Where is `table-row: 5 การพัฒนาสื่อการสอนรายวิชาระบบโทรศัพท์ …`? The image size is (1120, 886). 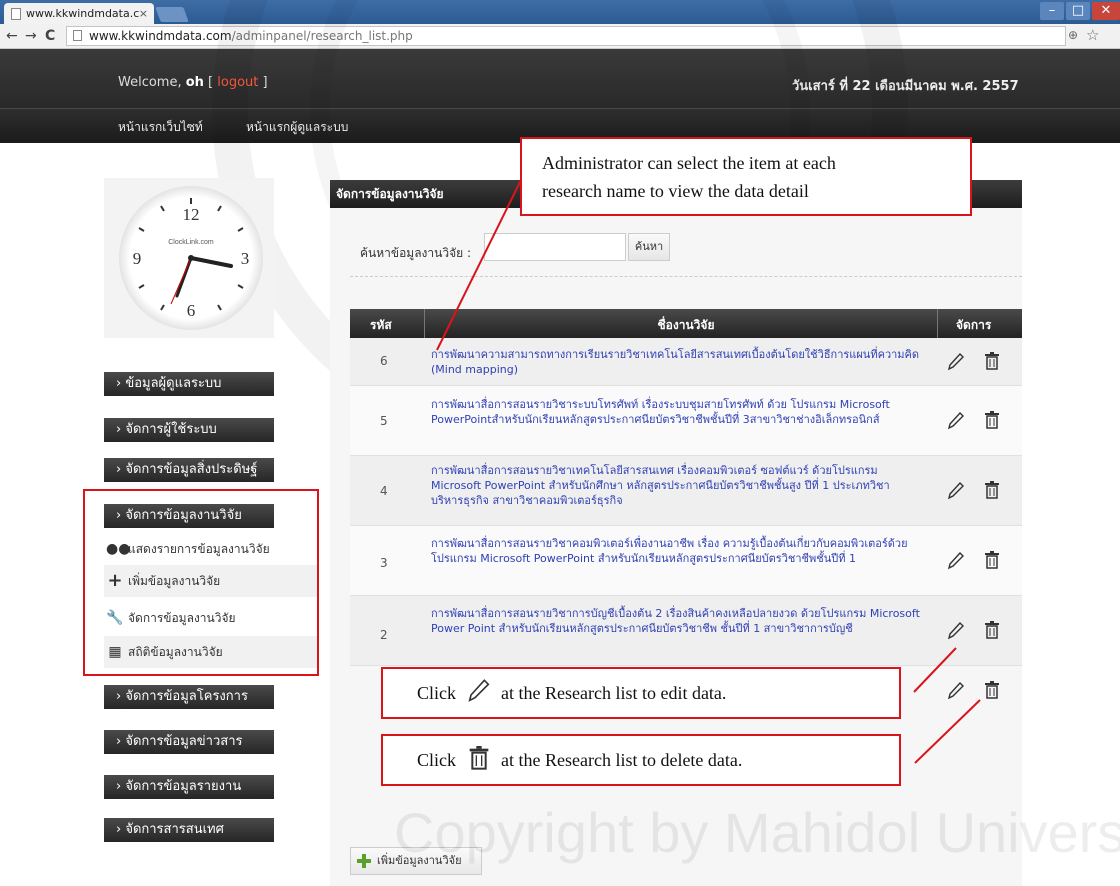
table-row: 5 การพัฒนาสื่อการสอนรายวิชาระบบโทรศัพท์ … is located at coordinates (686, 421).